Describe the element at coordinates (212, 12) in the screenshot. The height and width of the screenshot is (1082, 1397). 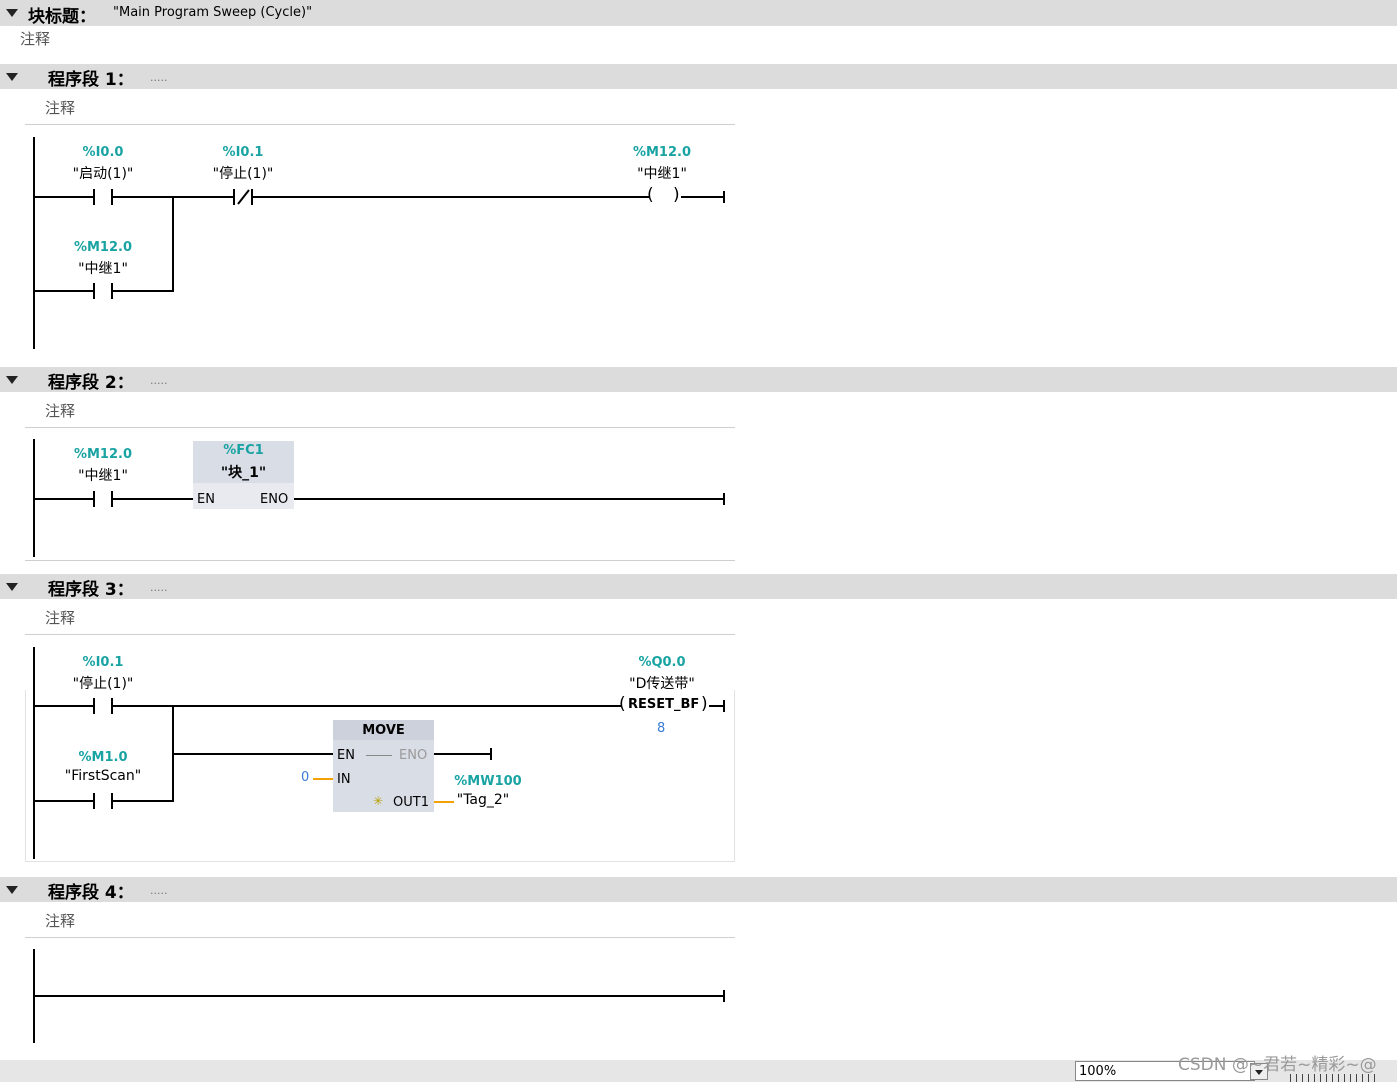
I see `block-title-value: "Main Program Sweep (Cycle)"` at that location.